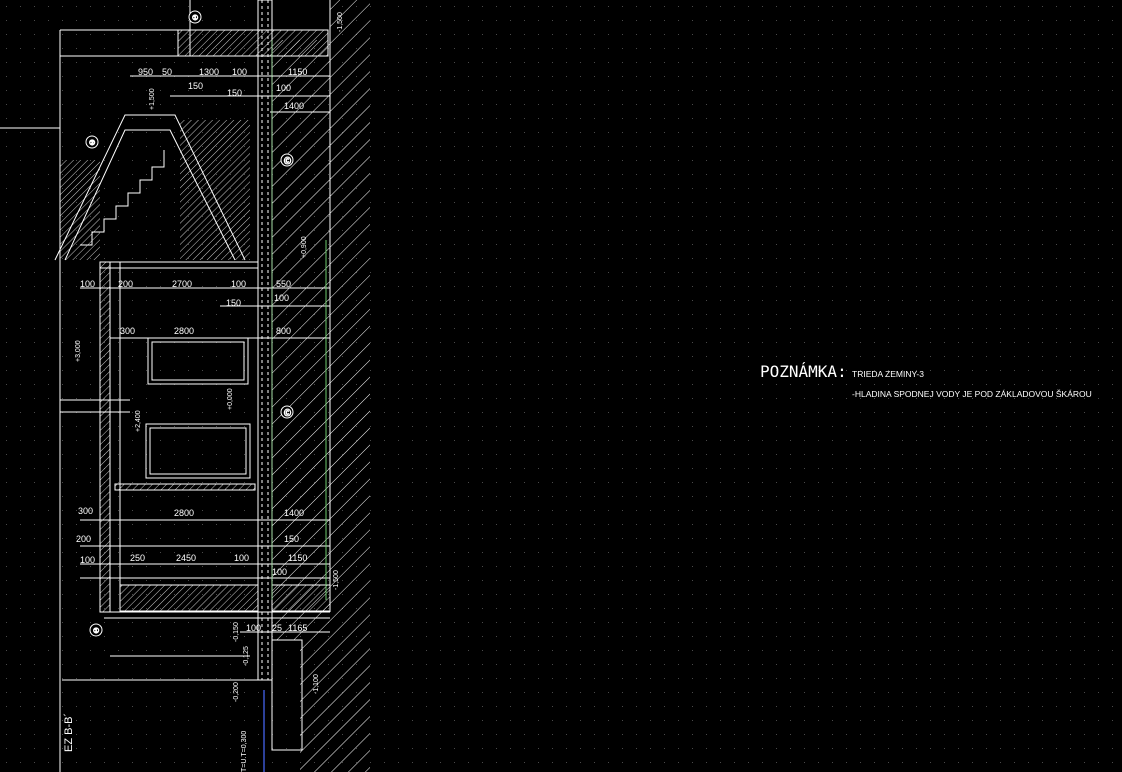  What do you see at coordinates (184, 513) in the screenshot?
I see `dim-row6-2: 2800` at bounding box center [184, 513].